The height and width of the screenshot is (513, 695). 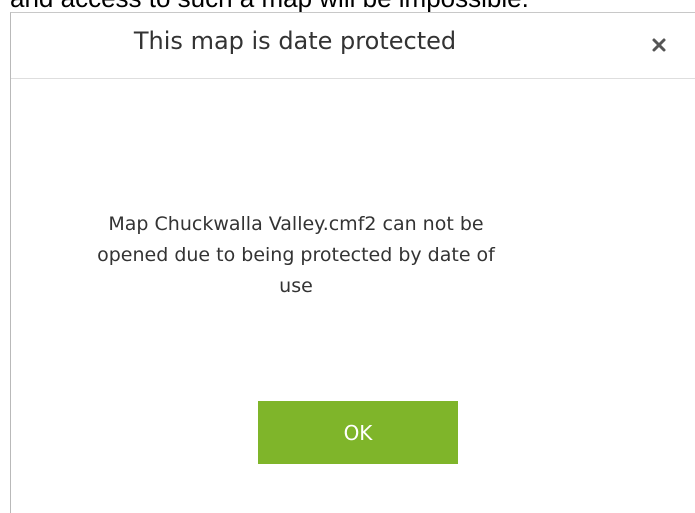 What do you see at coordinates (358, 432) in the screenshot?
I see `ok-button: OK` at bounding box center [358, 432].